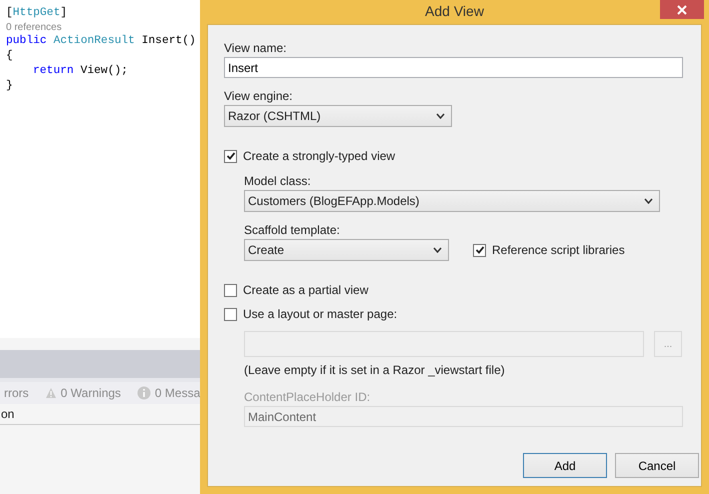 Image resolution: width=709 pixels, height=494 pixels. What do you see at coordinates (452, 201) in the screenshot?
I see `model-class-dropdown: Customers (BlogEFApp.Models)` at bounding box center [452, 201].